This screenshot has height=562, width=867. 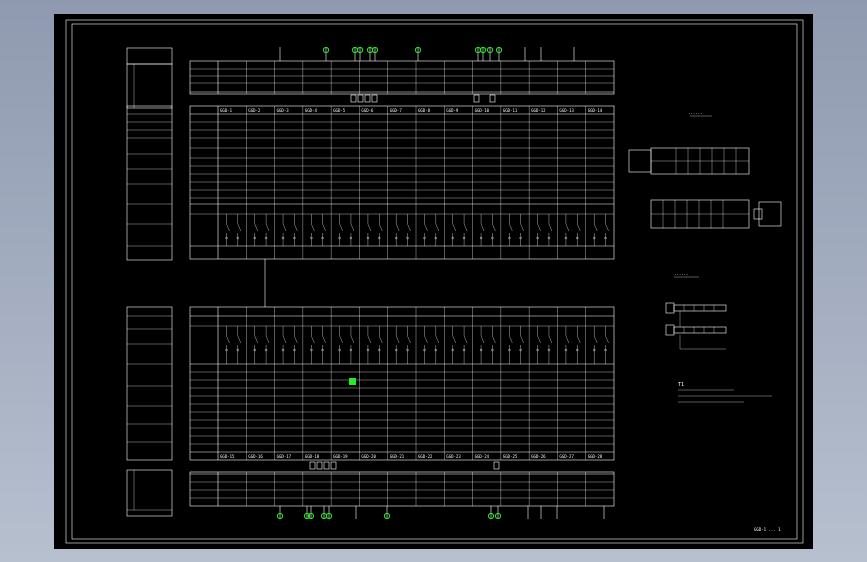 What do you see at coordinates (402, 489) in the screenshot?
I see `lower-bus-table` at bounding box center [402, 489].